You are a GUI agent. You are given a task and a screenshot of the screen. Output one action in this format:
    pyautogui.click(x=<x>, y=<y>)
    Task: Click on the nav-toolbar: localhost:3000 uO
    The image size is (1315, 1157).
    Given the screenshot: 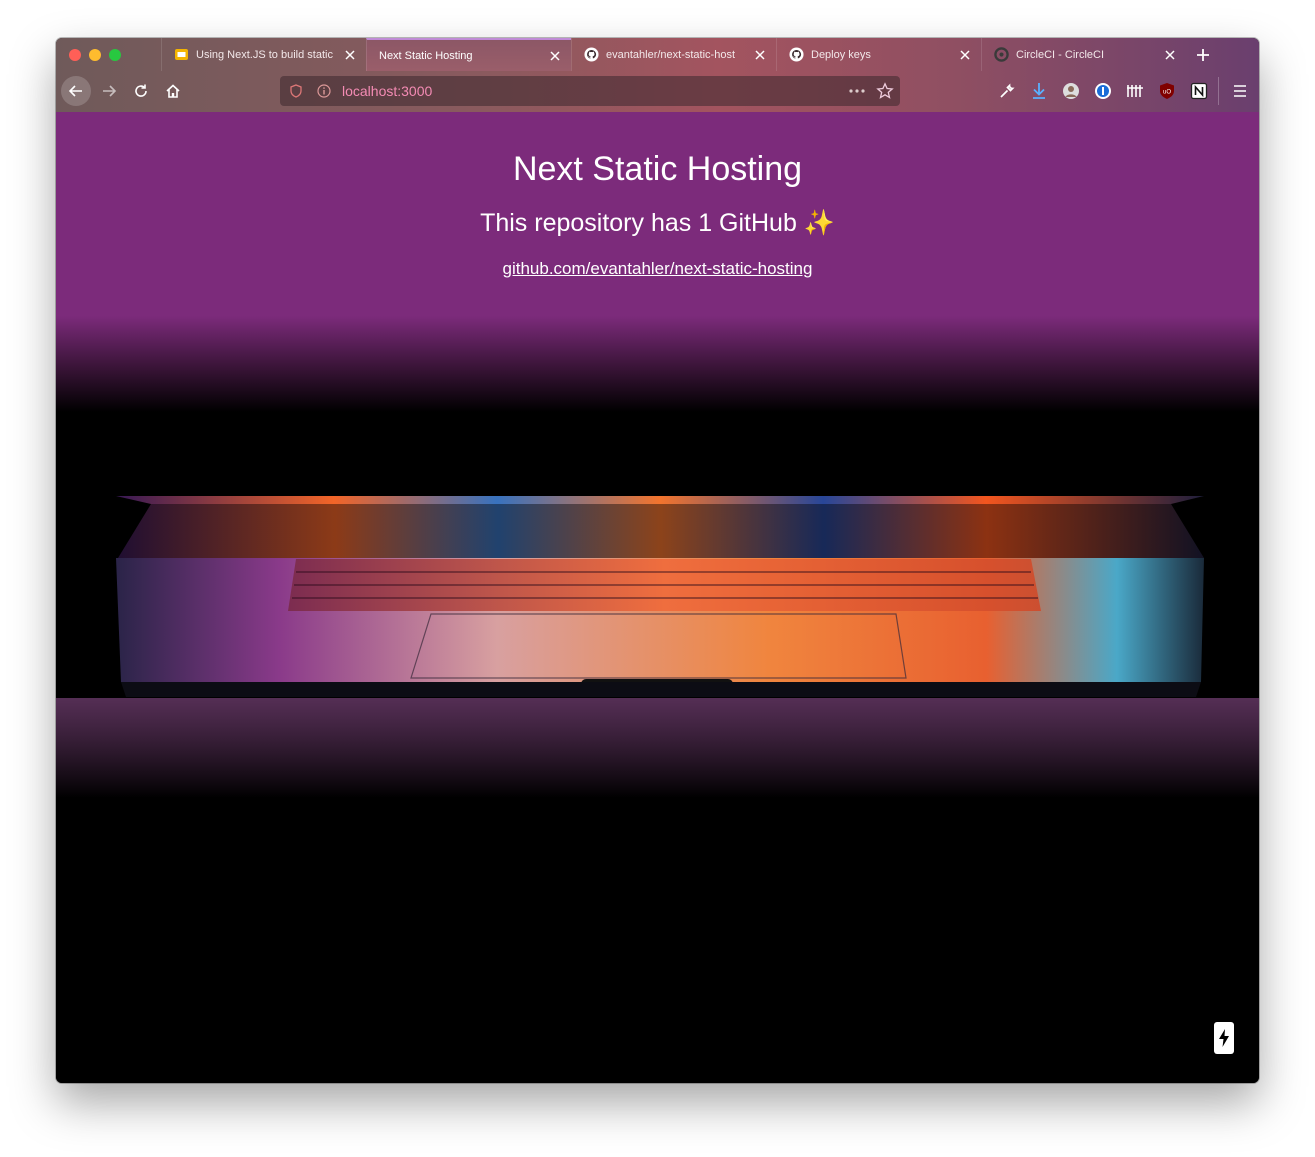 What is the action you would take?
    pyautogui.click(x=657, y=91)
    